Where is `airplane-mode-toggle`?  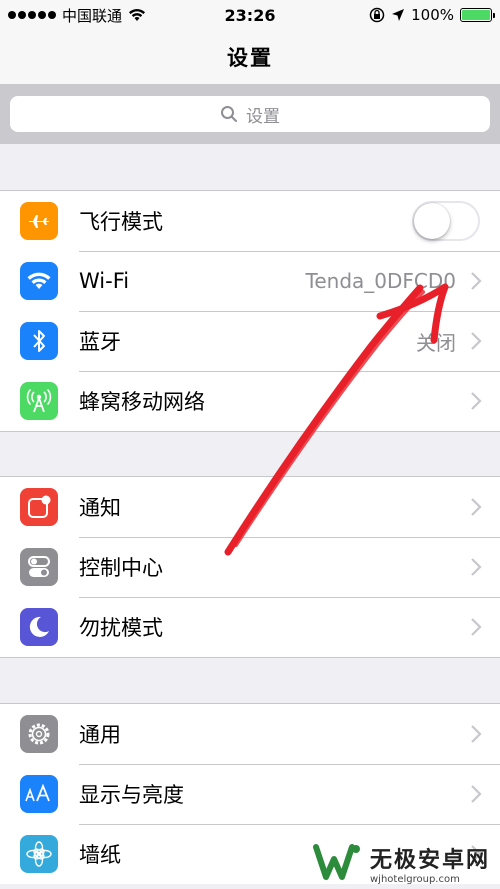 airplane-mode-toggle is located at coordinates (446, 221).